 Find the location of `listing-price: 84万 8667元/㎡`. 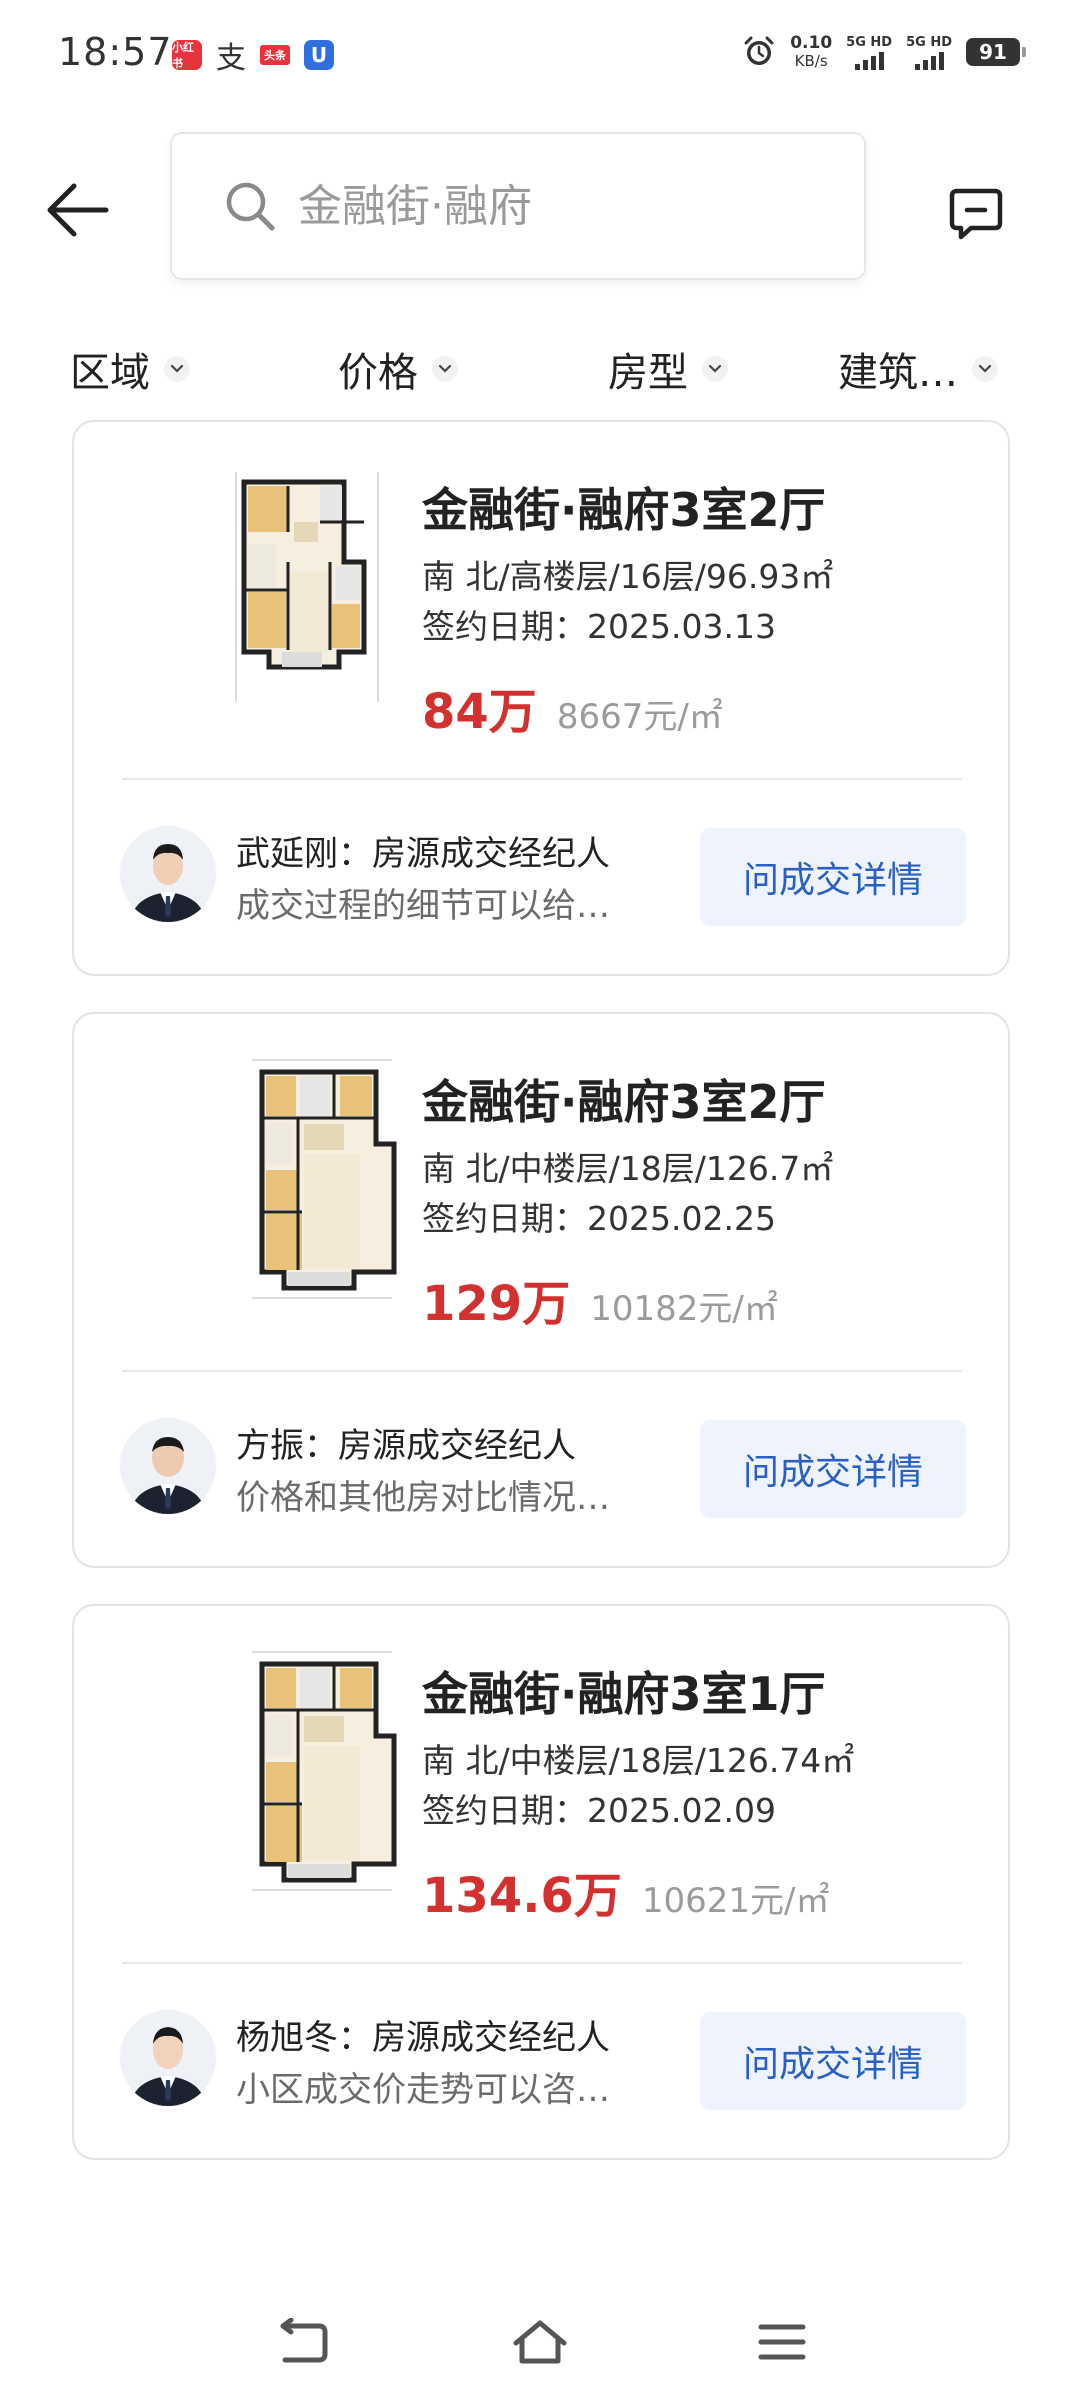

listing-price: 84万 8667元/㎡ is located at coordinates (572, 707).